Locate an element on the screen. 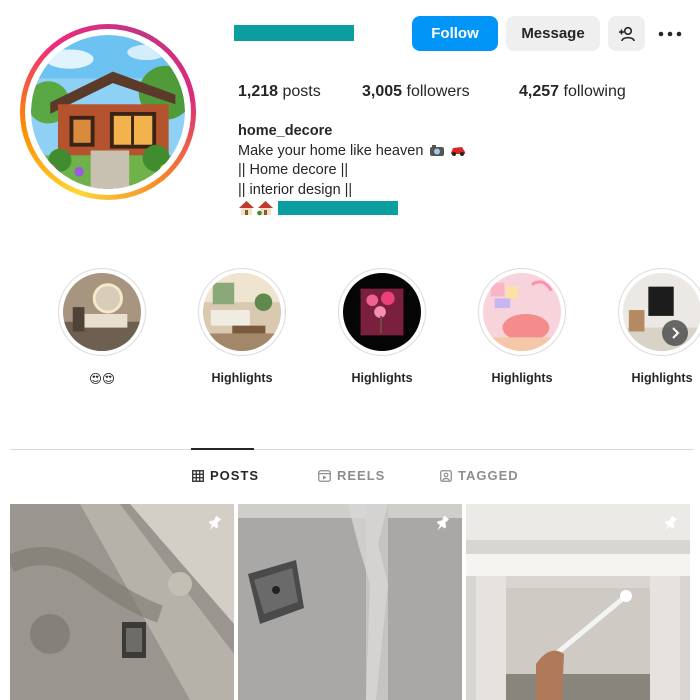 The height and width of the screenshot is (700, 700). more-options-button is located at coordinates (670, 33).